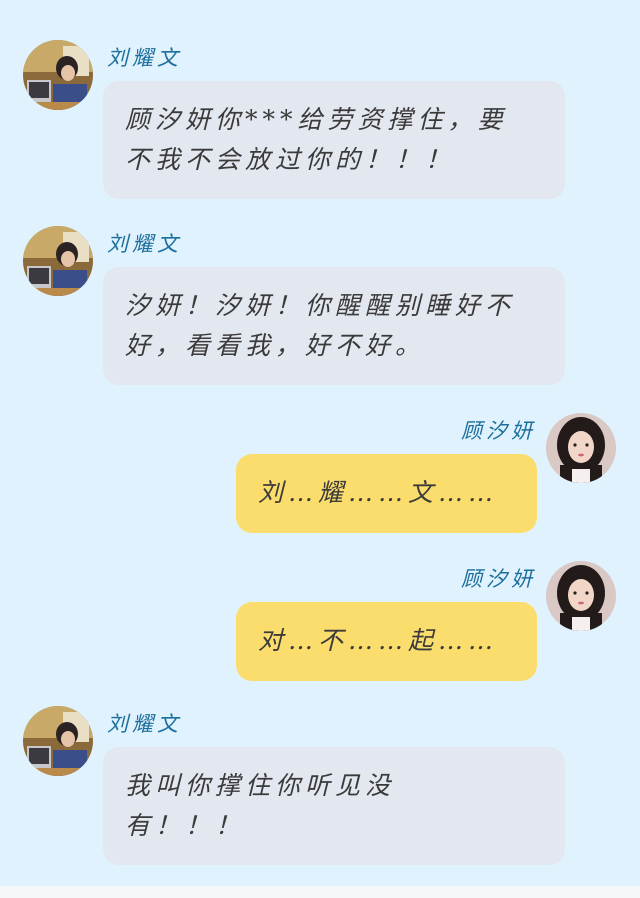 The width and height of the screenshot is (640, 898). What do you see at coordinates (334, 140) in the screenshot?
I see `message-bubble: 顾汐妍你***给劳资撑住，要不我不会放过你的！！！` at bounding box center [334, 140].